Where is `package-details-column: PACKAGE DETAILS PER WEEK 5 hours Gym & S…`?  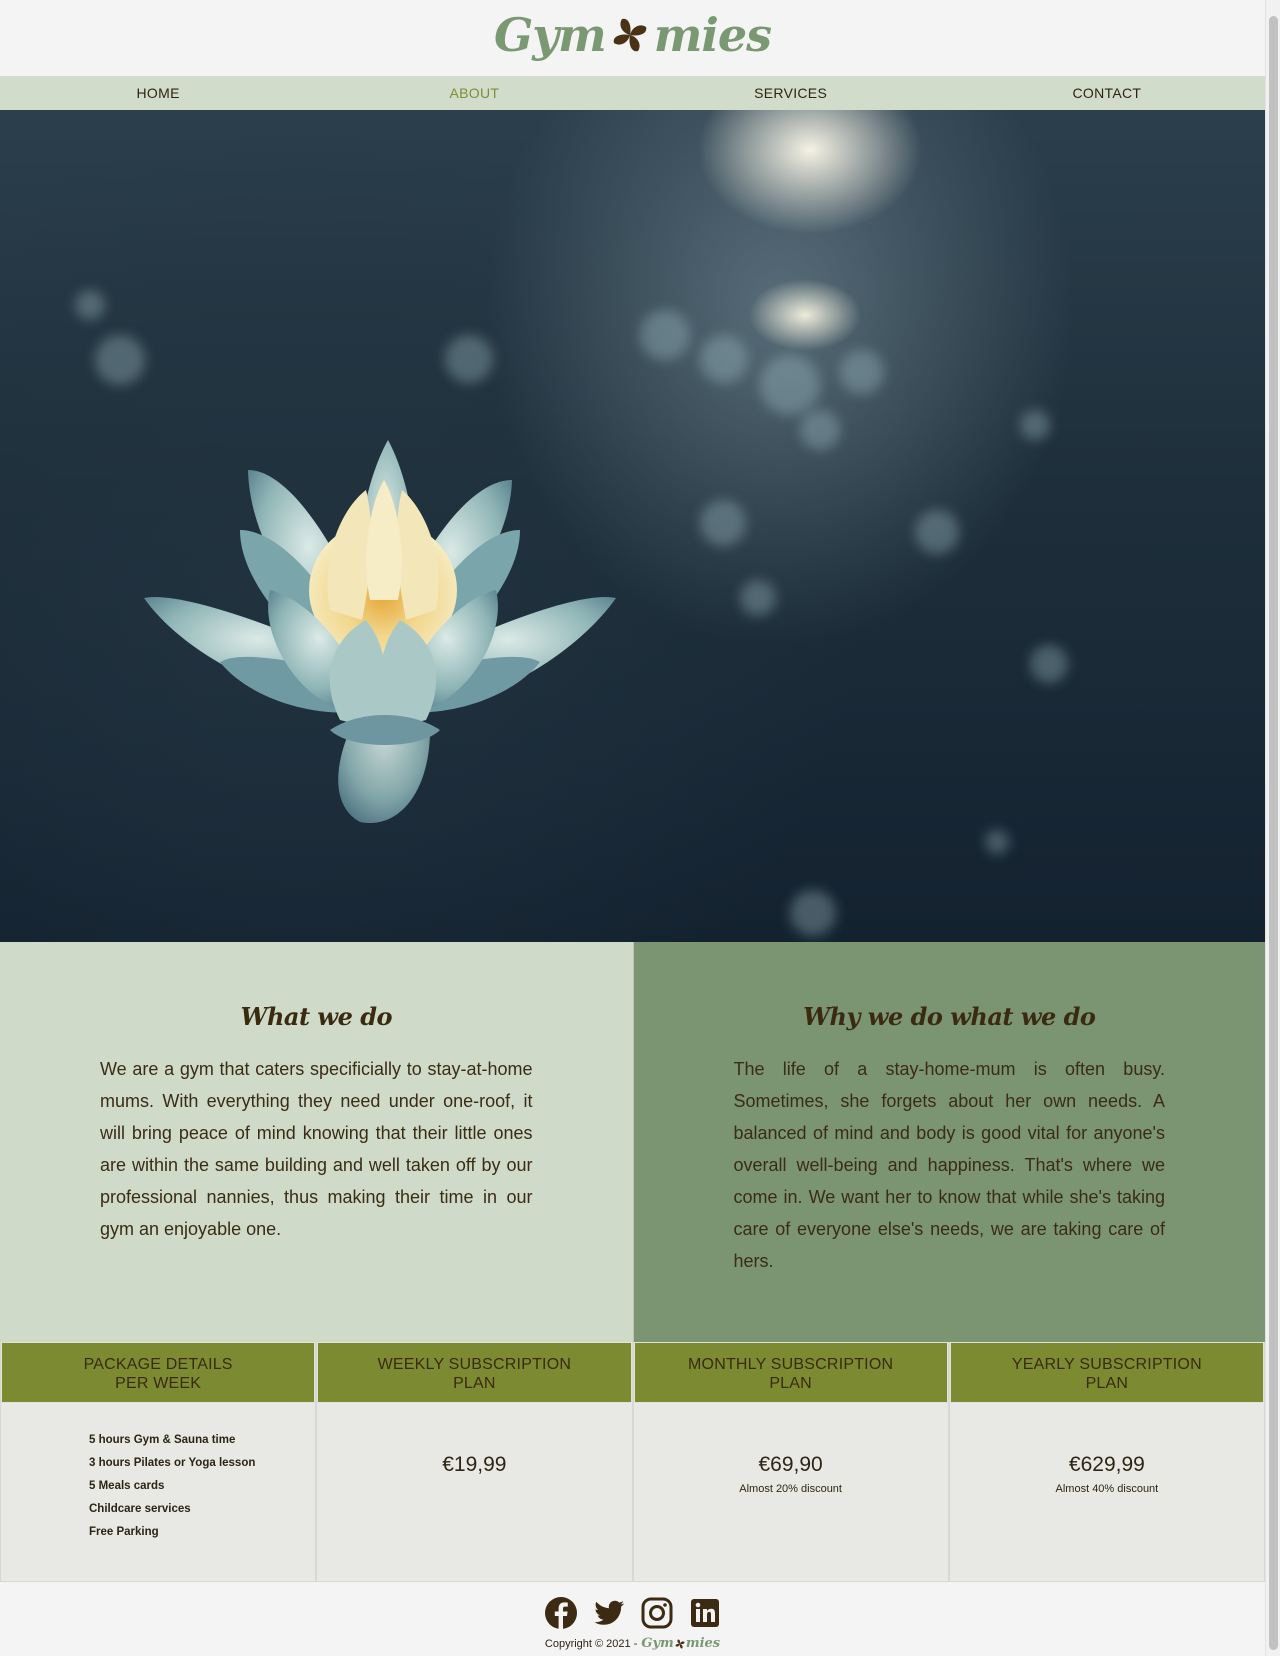 package-details-column: PACKAGE DETAILS PER WEEK 5 hours Gym & S… is located at coordinates (158, 1462).